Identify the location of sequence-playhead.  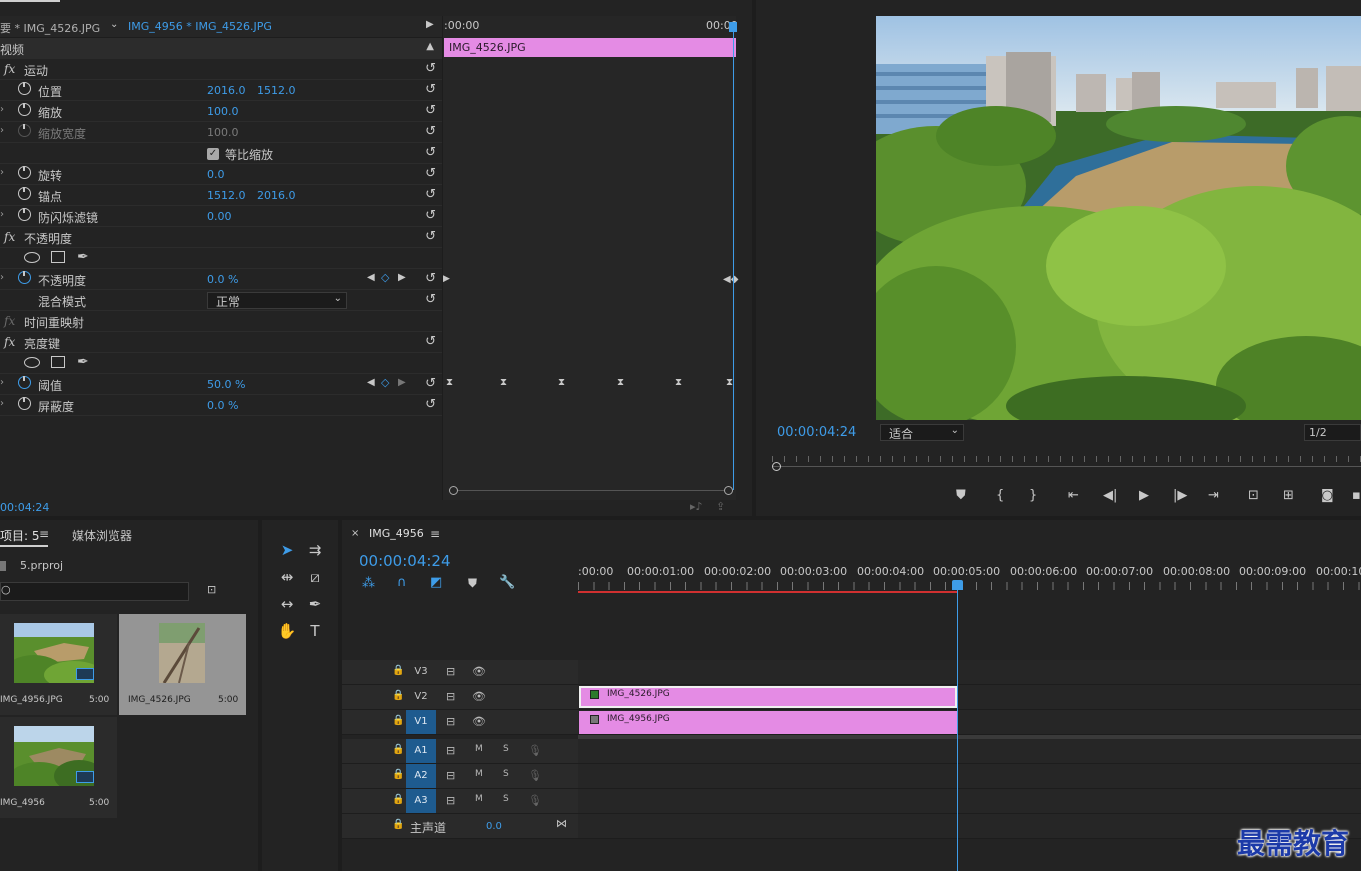
(957, 729).